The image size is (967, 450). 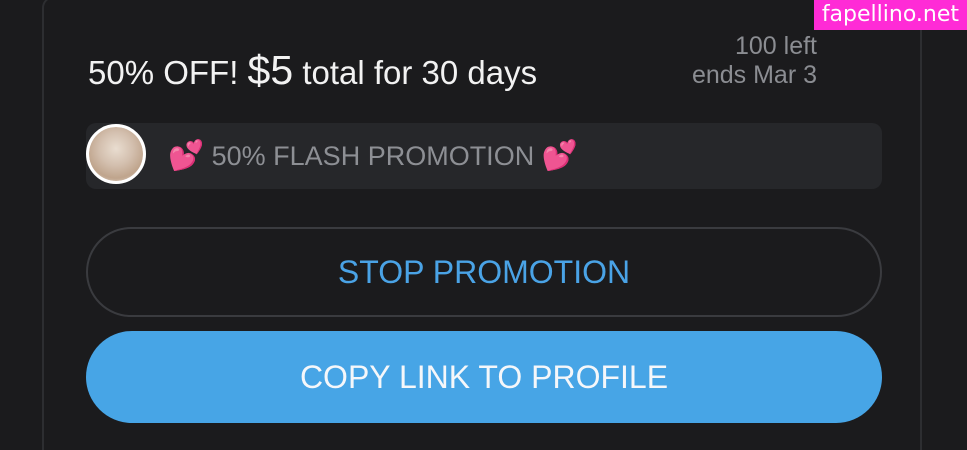 What do you see at coordinates (775, 46) in the screenshot?
I see `remaining-count: 100 left` at bounding box center [775, 46].